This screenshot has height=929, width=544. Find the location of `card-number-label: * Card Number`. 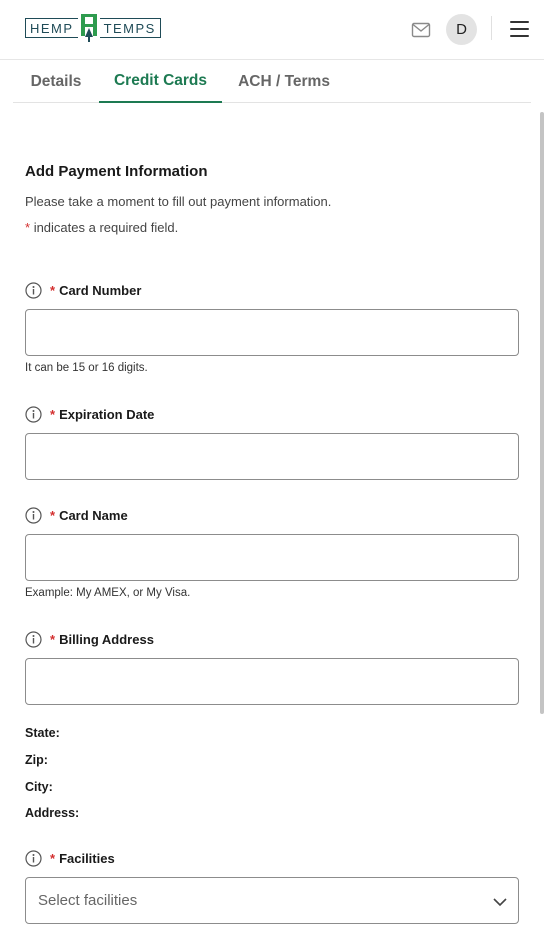

card-number-label: * Card Number is located at coordinates (83, 290).